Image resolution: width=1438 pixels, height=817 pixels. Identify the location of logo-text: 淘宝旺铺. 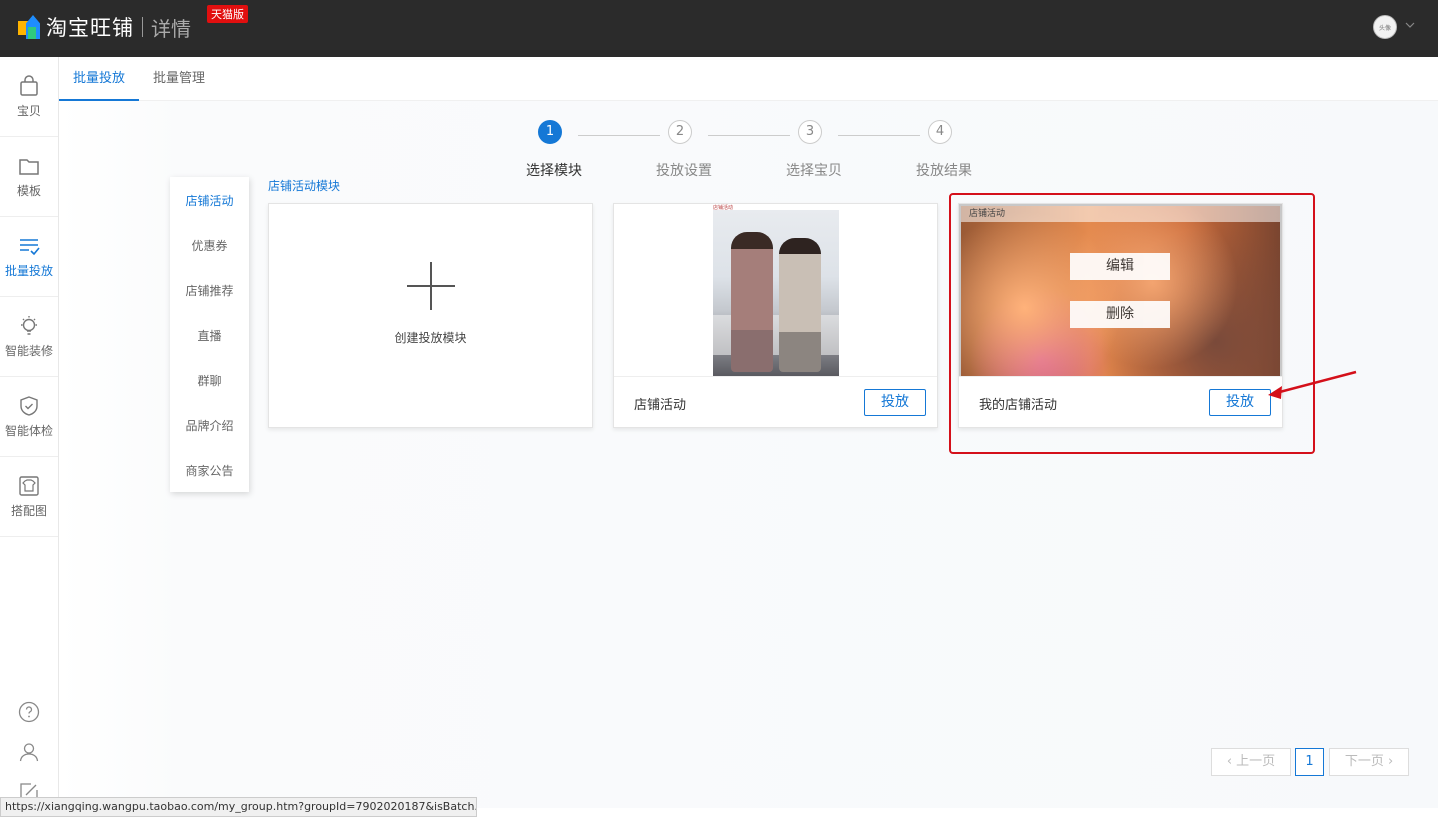
(90, 28).